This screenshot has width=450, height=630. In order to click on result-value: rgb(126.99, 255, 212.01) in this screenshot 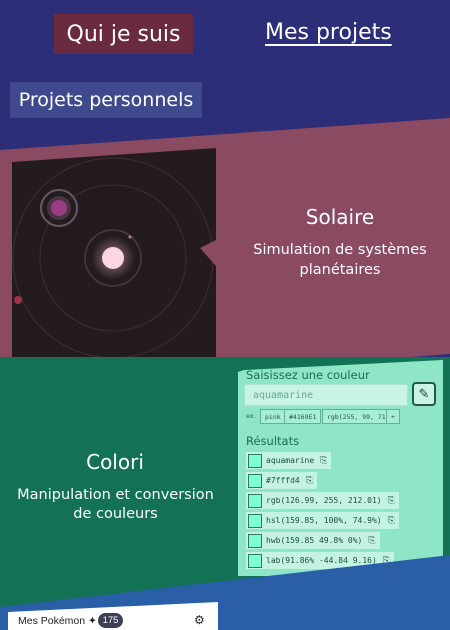, I will do `click(324, 500)`.